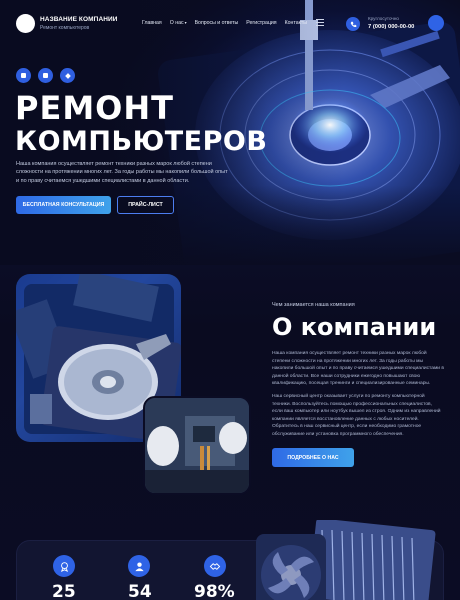 The width and height of the screenshot is (460, 600). I want to click on hero-title: РЕМОНТ КОМПЬЮТЕРОВ, so click(141, 125).